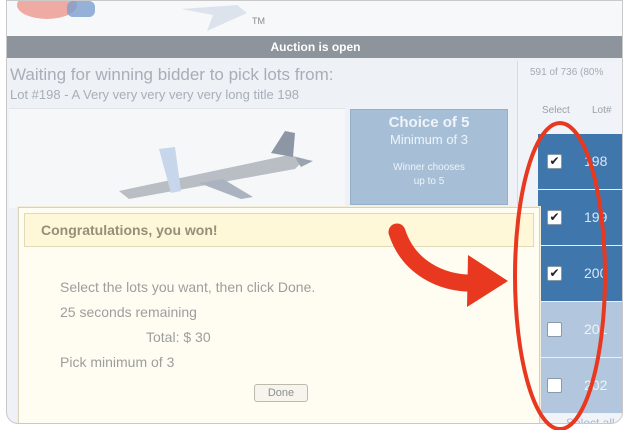 This screenshot has height=430, width=629. What do you see at coordinates (580, 330) in the screenshot?
I see `table-row: 201` at bounding box center [580, 330].